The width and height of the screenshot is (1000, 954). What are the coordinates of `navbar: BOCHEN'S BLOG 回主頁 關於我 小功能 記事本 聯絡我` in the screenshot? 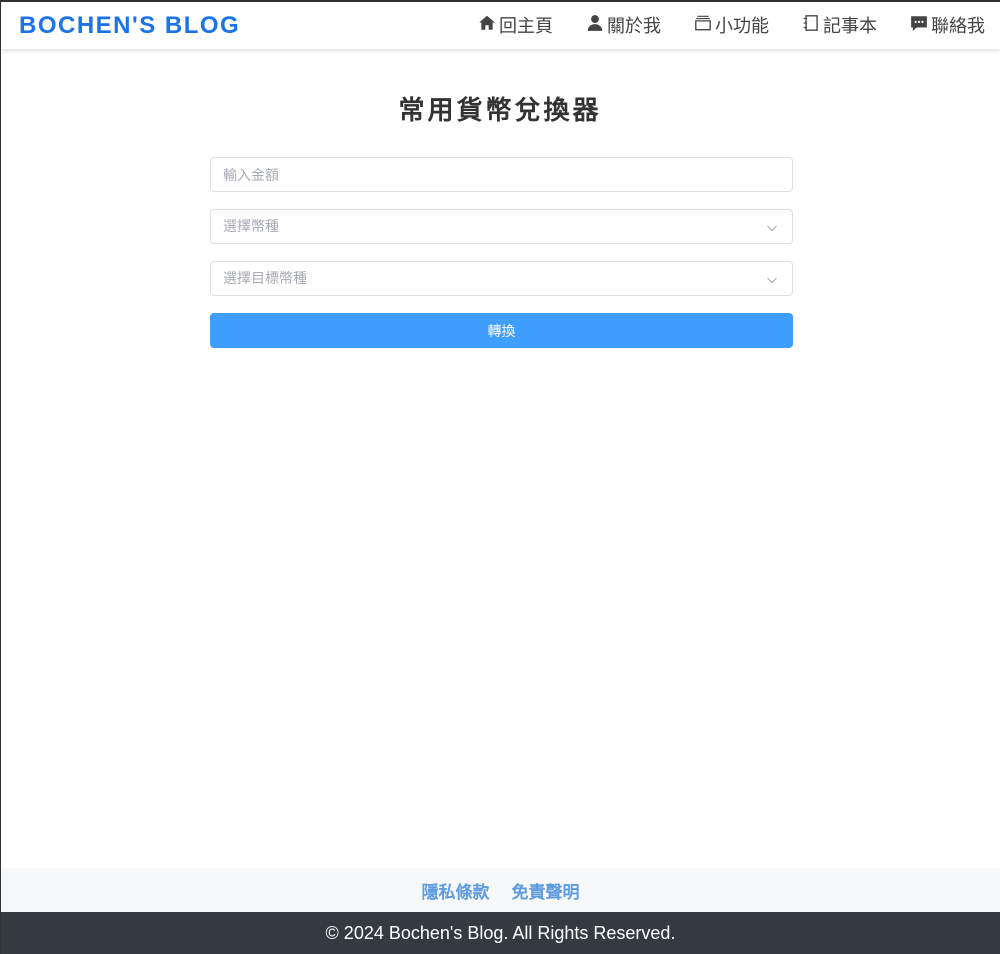 It's located at (500, 25).